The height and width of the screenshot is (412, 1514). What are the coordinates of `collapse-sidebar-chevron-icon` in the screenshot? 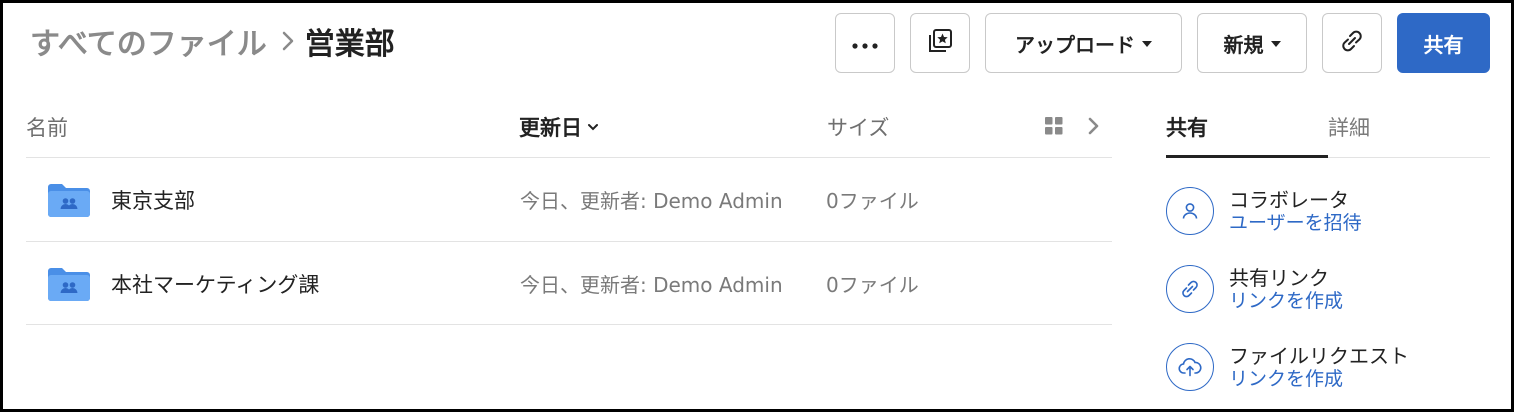 It's located at (1094, 128).